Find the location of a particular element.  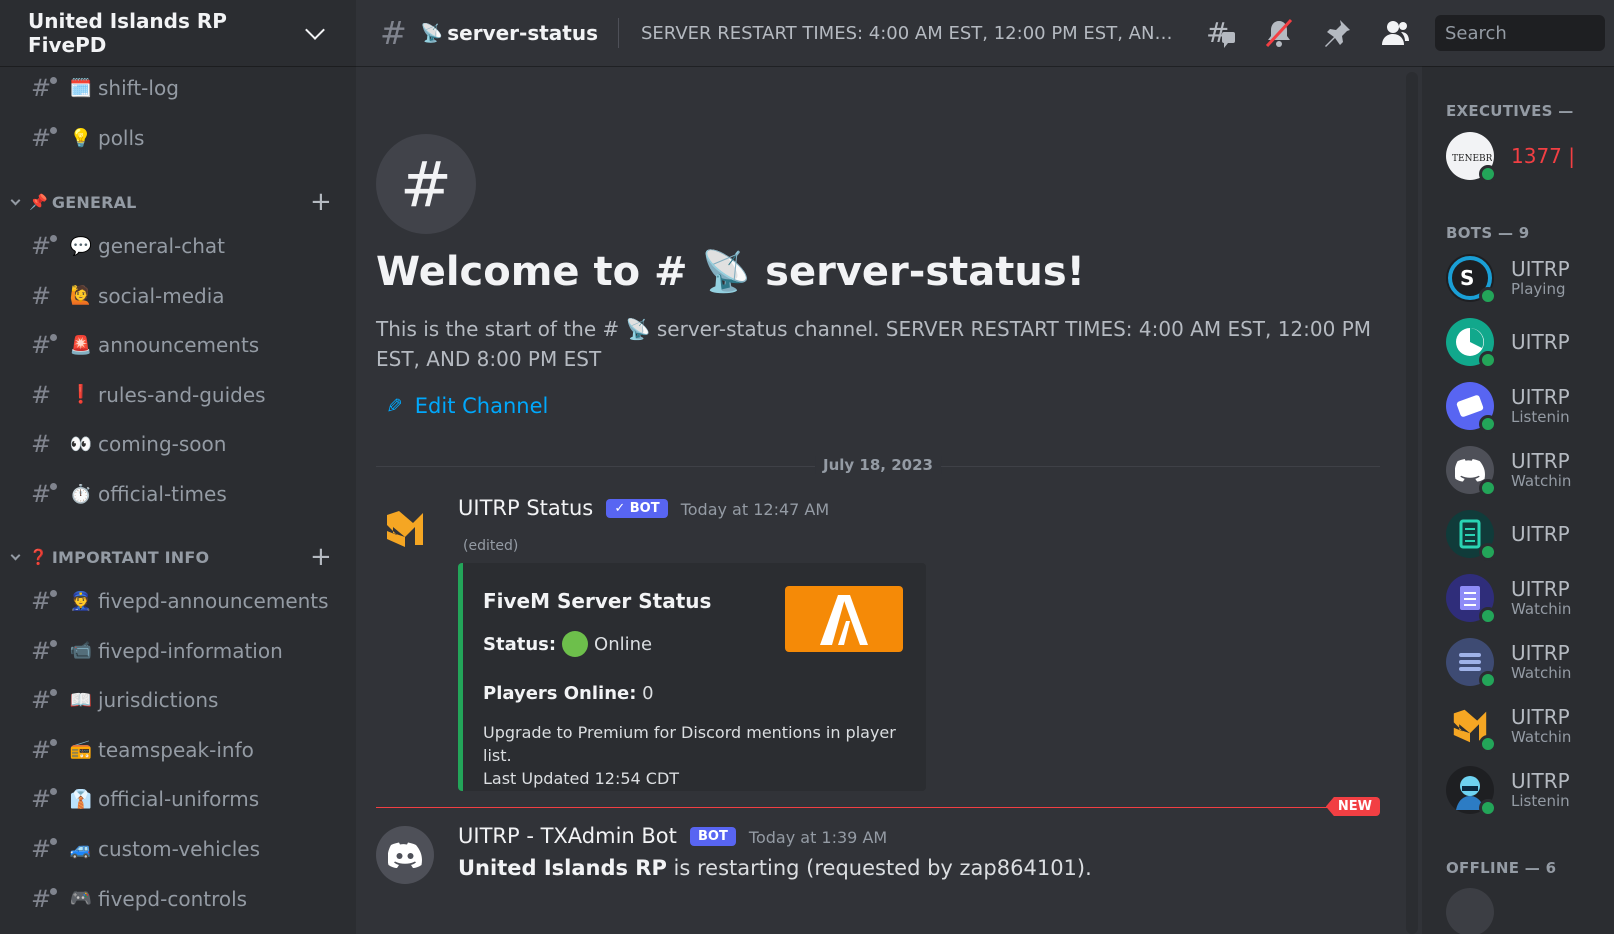

header-divider is located at coordinates (618, 33).